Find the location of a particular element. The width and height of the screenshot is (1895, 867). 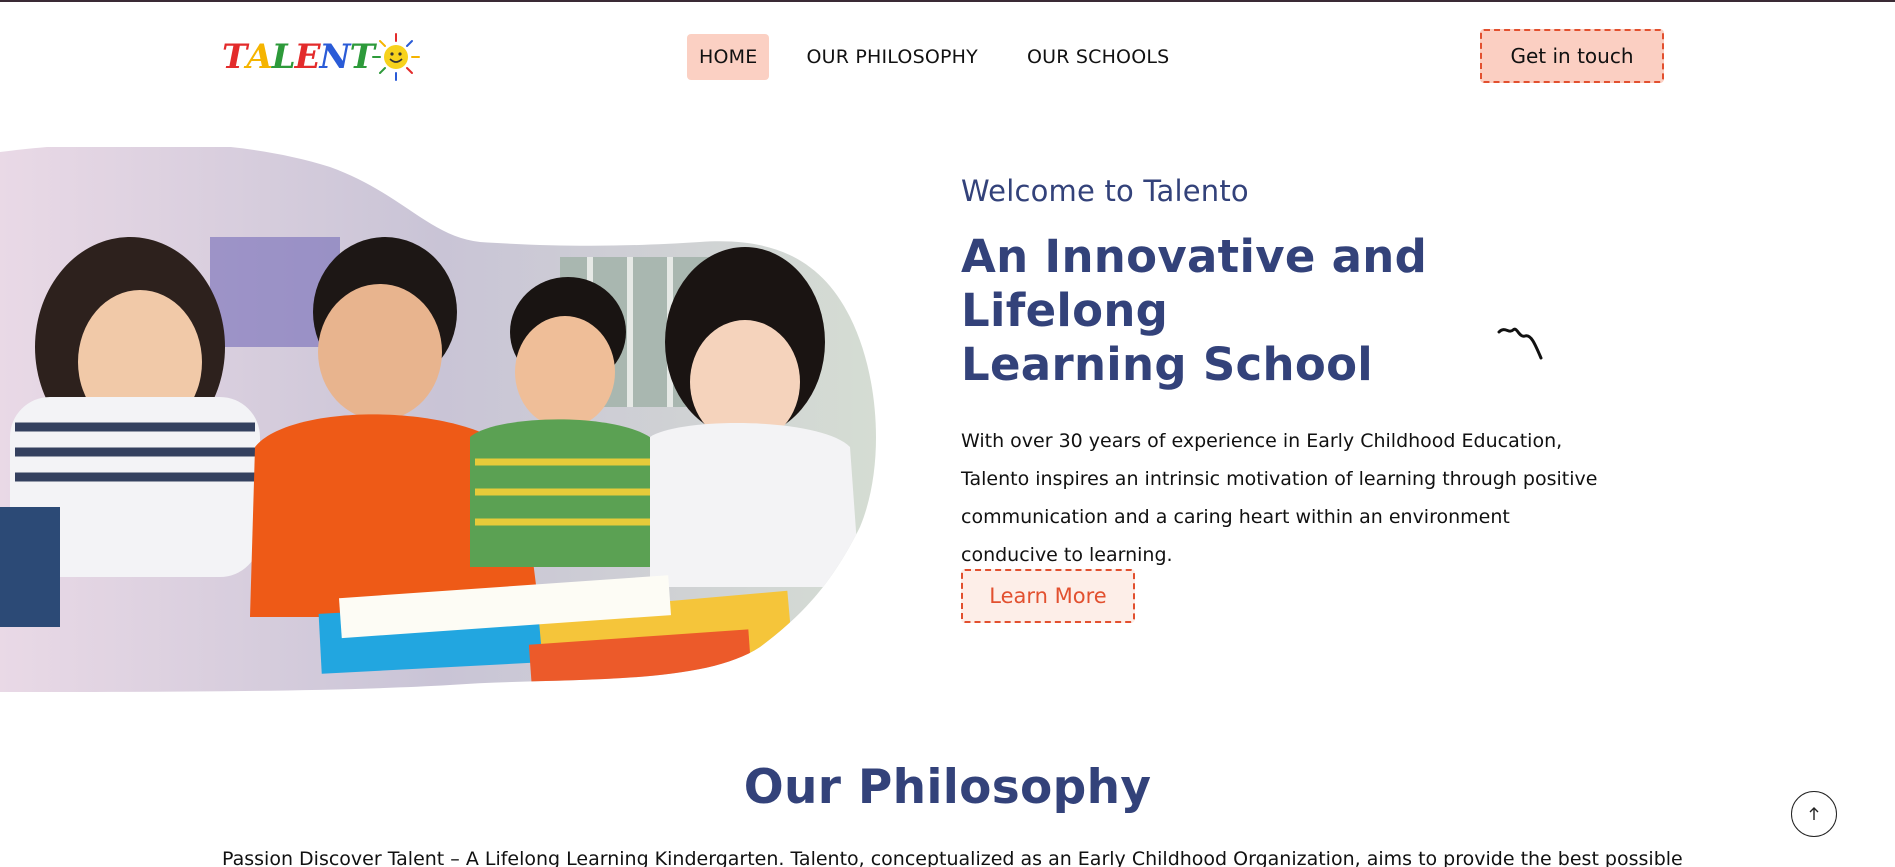

logo-letter-t: T is located at coordinates (234, 57).